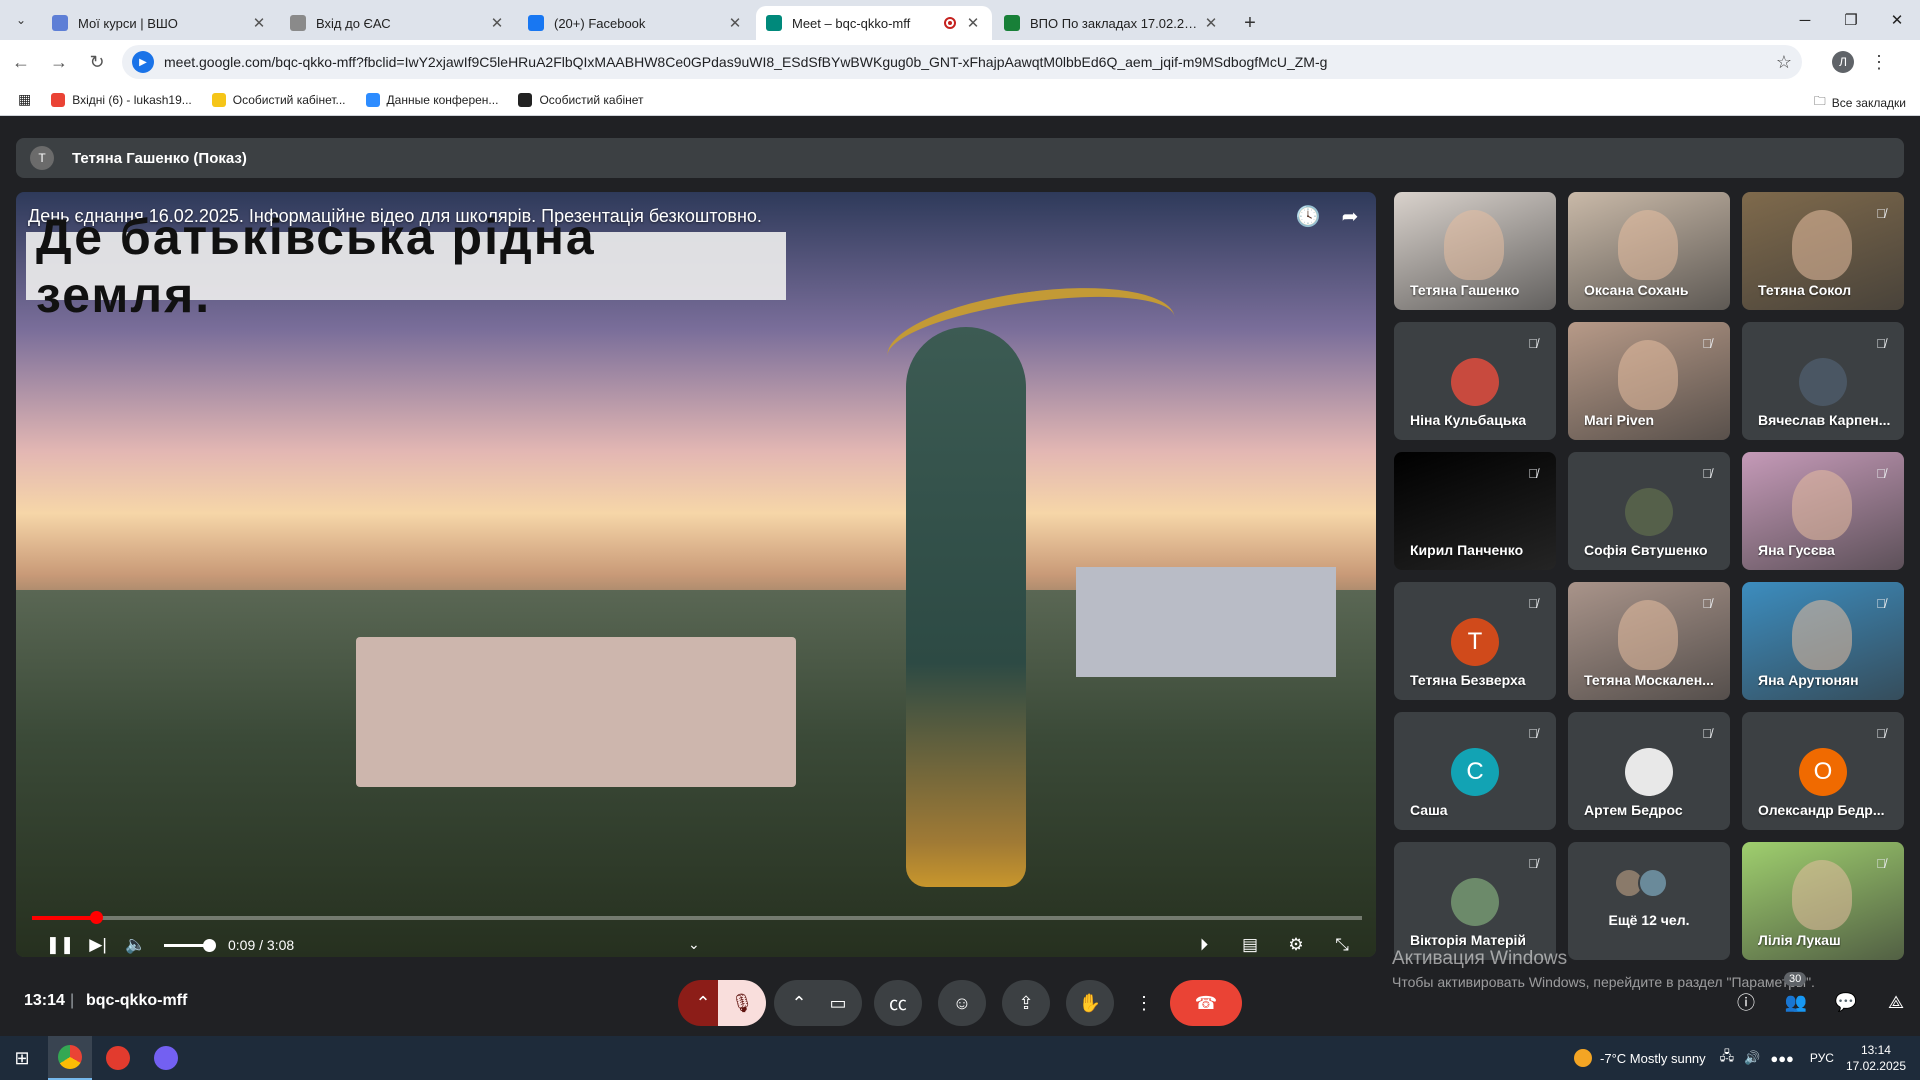 The height and width of the screenshot is (1080, 1920). What do you see at coordinates (1250, 944) in the screenshot?
I see `subtitles-icon: ▤` at bounding box center [1250, 944].